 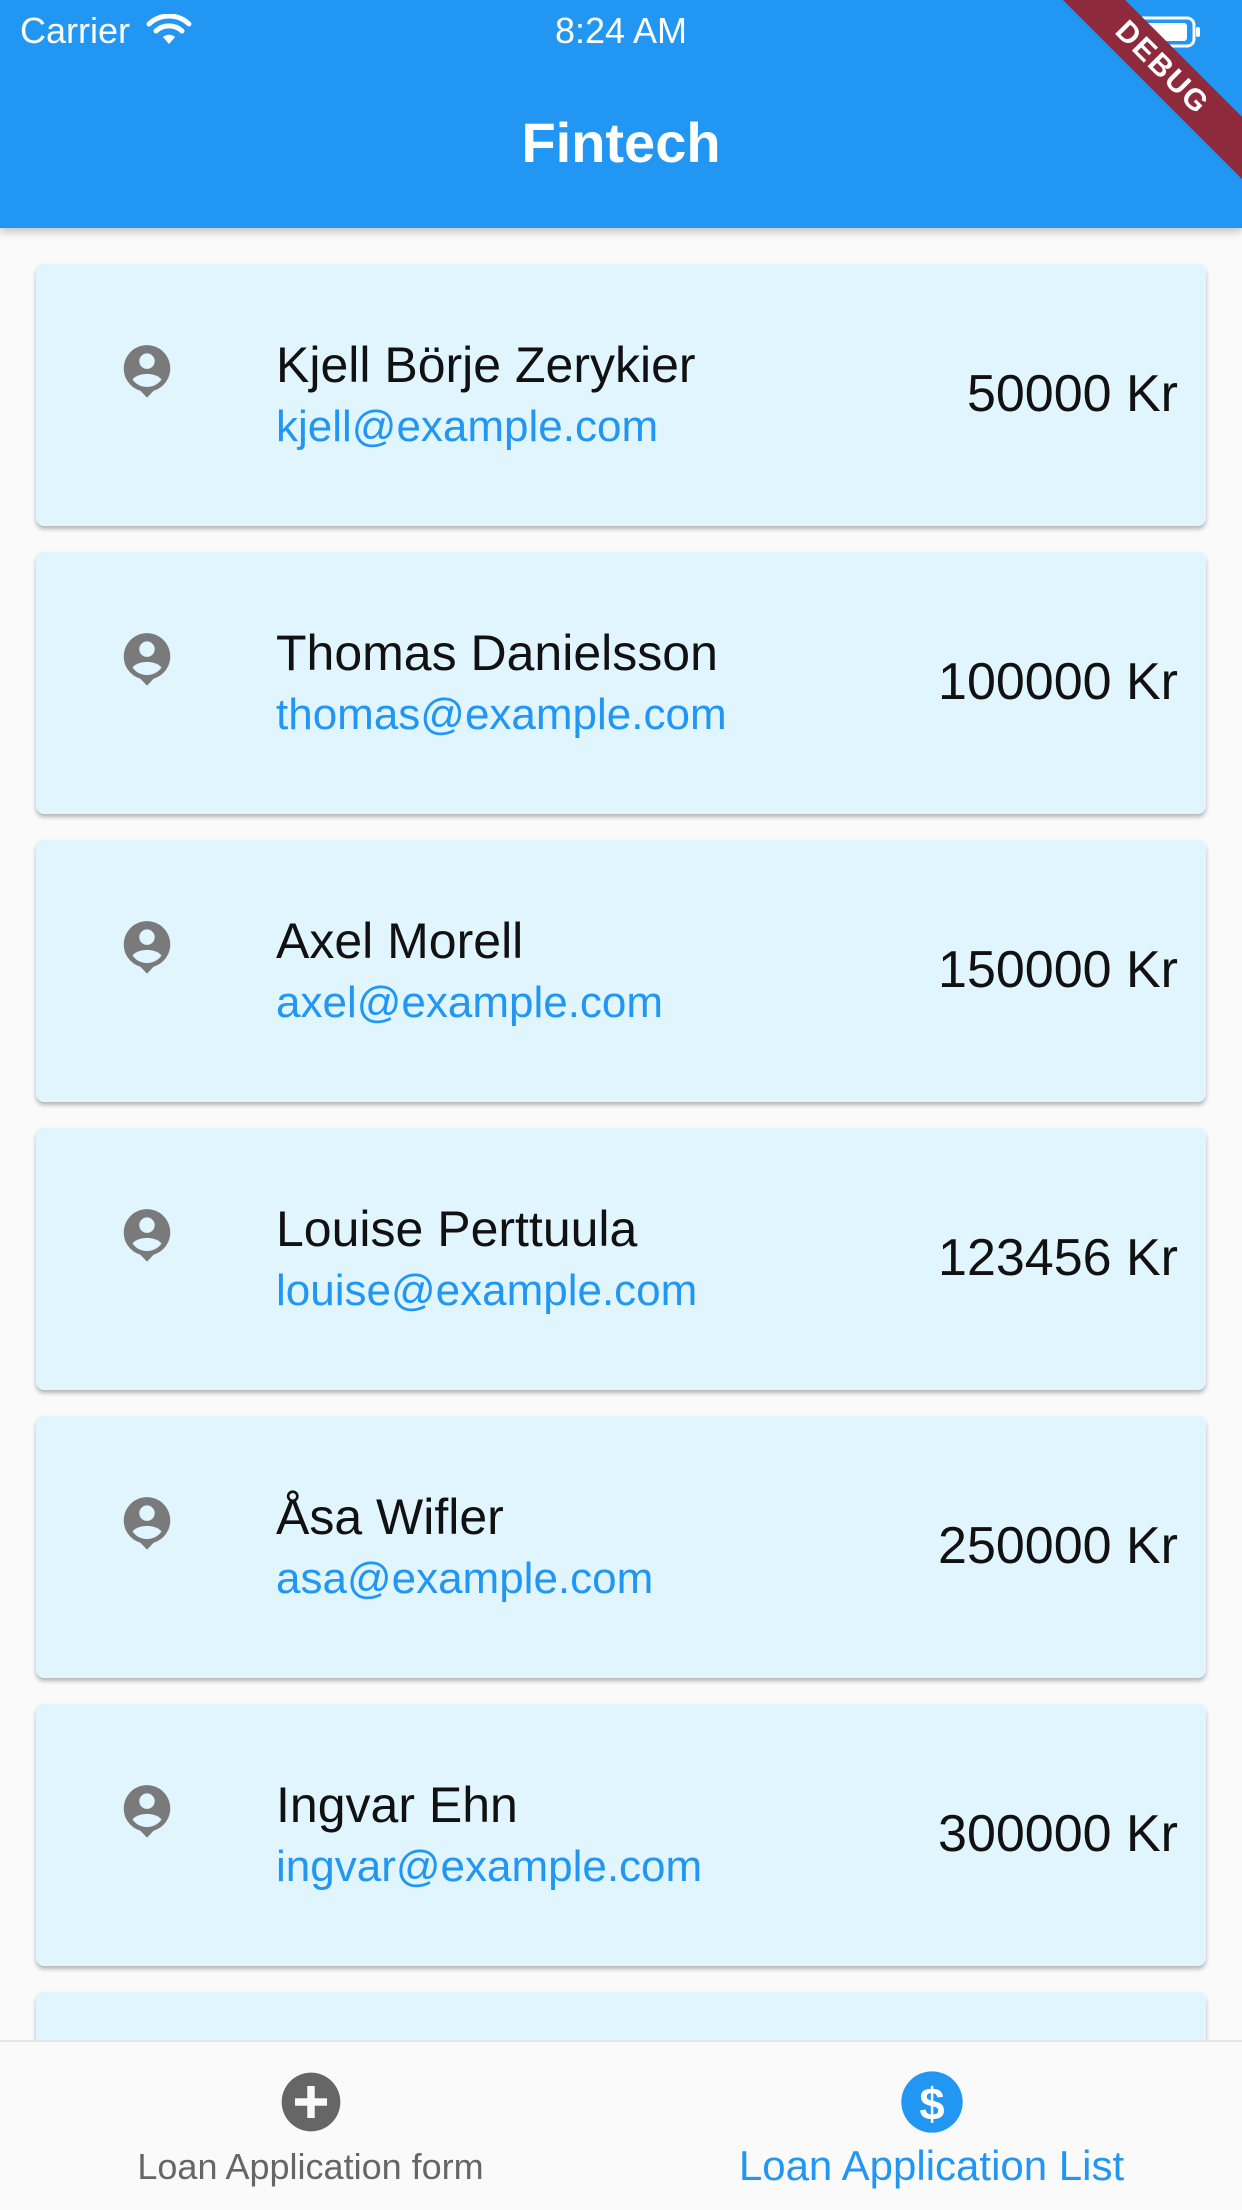 I want to click on loan-amount: 50000 Kr, so click(x=1072, y=394).